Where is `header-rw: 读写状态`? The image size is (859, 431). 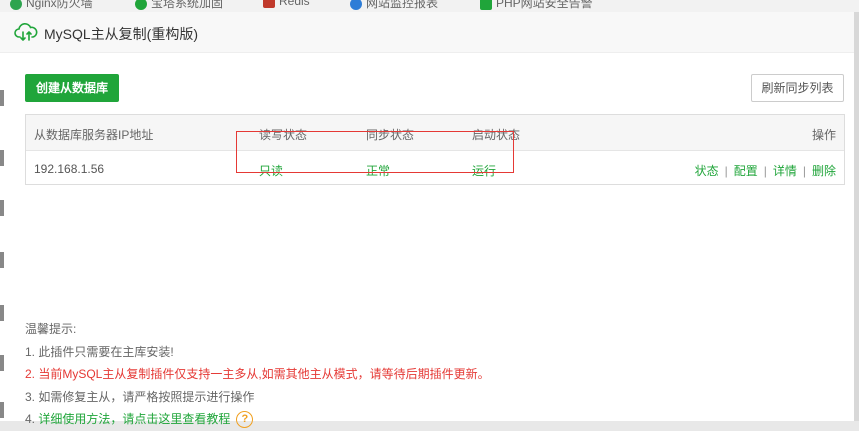
header-rw: 读写状态 is located at coordinates (283, 135).